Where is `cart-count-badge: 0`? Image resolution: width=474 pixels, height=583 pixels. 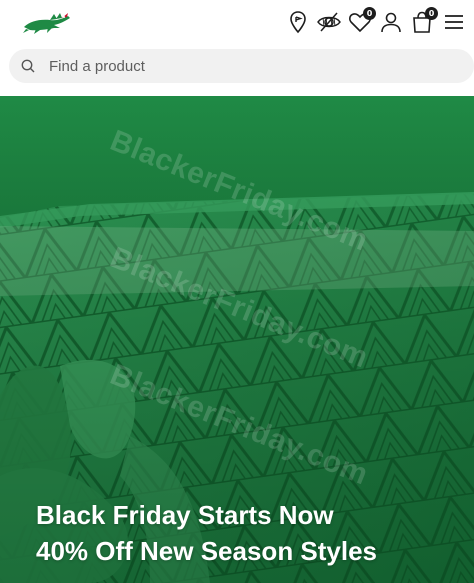 cart-count-badge: 0 is located at coordinates (431, 13).